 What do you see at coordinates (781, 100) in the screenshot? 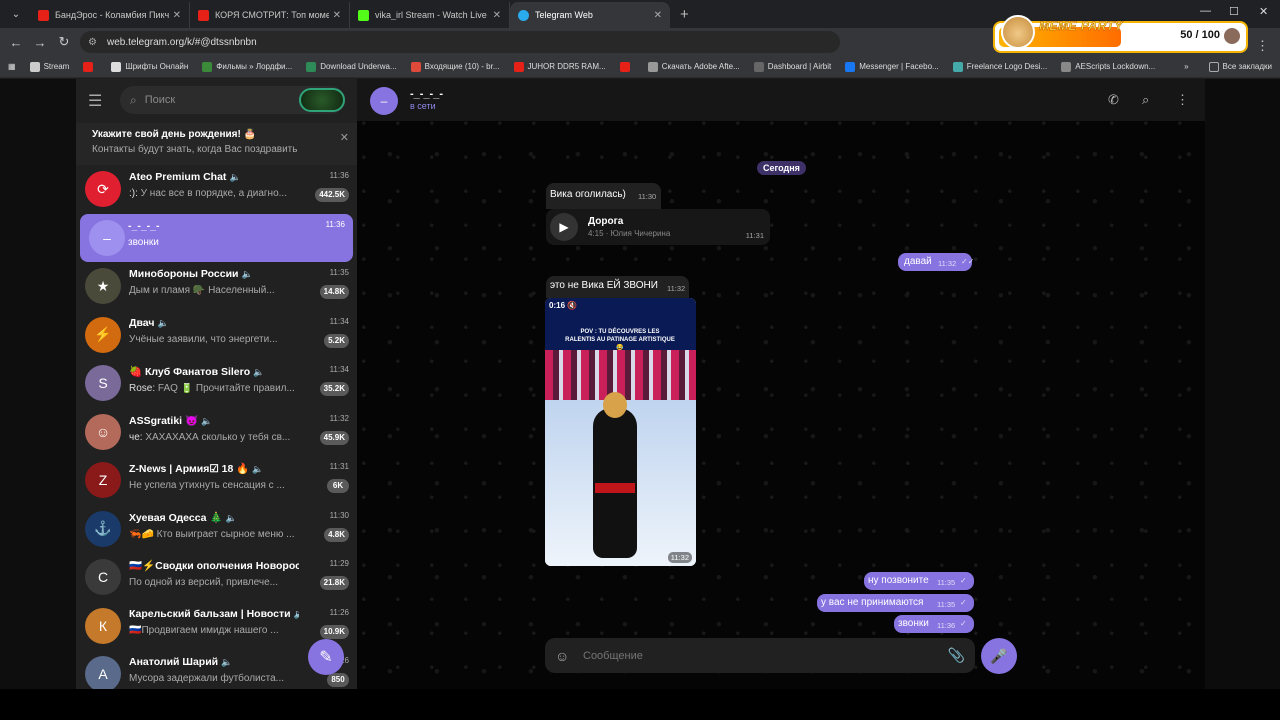
I see `chat-header: – -_-_-_- в сети ✆ ⌕ ⋮` at bounding box center [781, 100].